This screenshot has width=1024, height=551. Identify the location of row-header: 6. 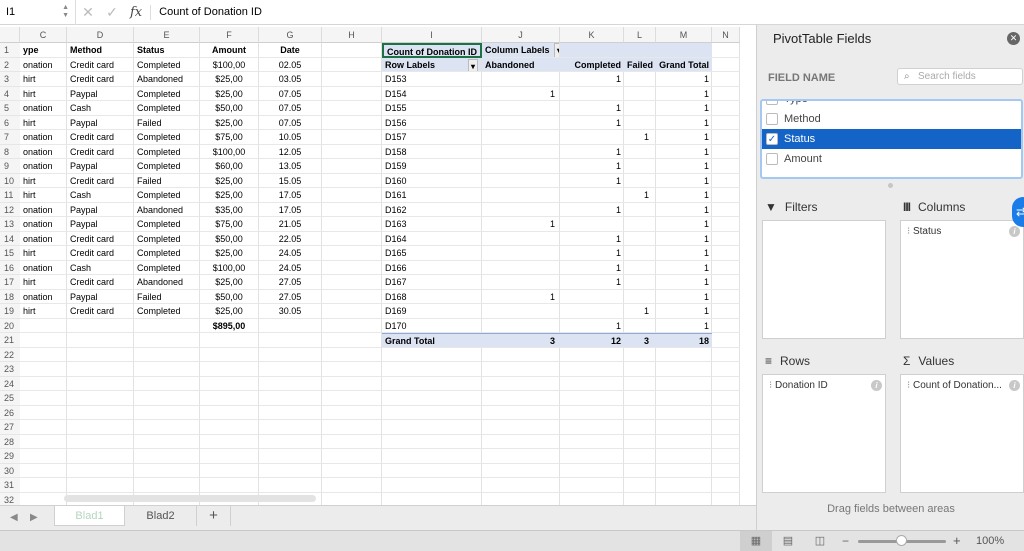
(10, 122).